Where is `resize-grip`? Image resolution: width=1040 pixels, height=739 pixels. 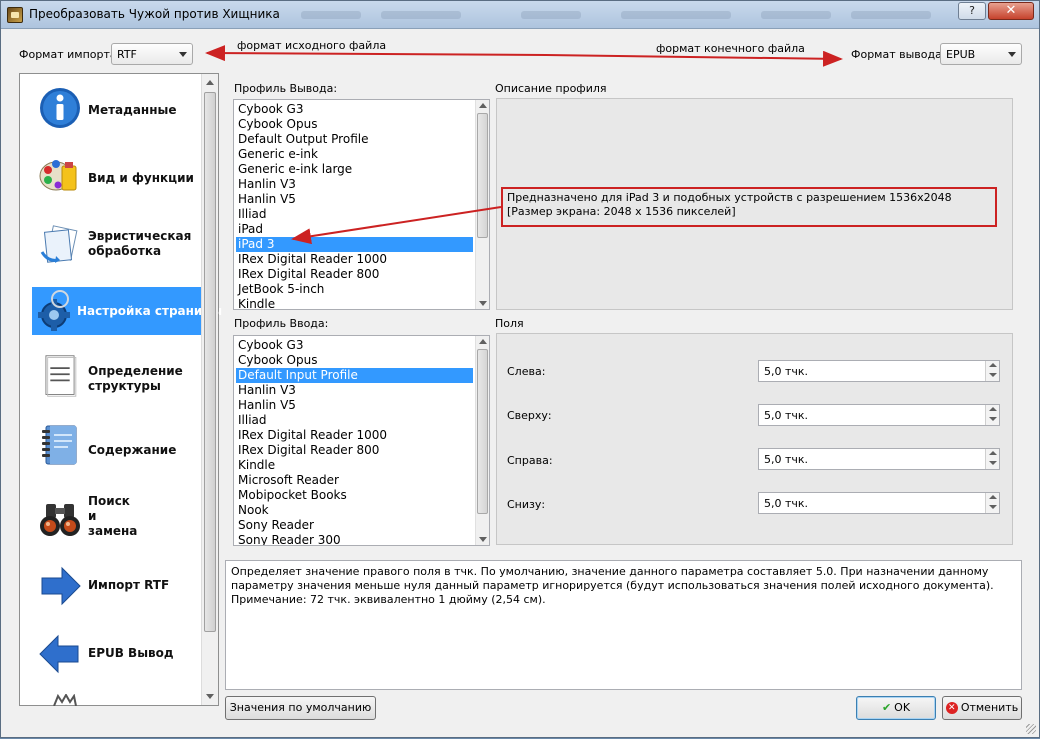
resize-grip is located at coordinates (1031, 729).